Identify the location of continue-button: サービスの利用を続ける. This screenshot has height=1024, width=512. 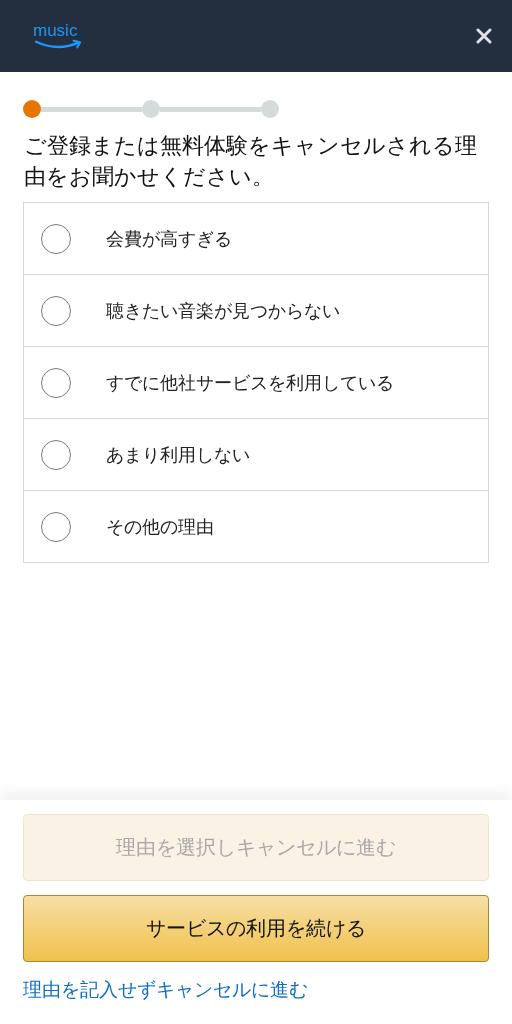
(256, 928).